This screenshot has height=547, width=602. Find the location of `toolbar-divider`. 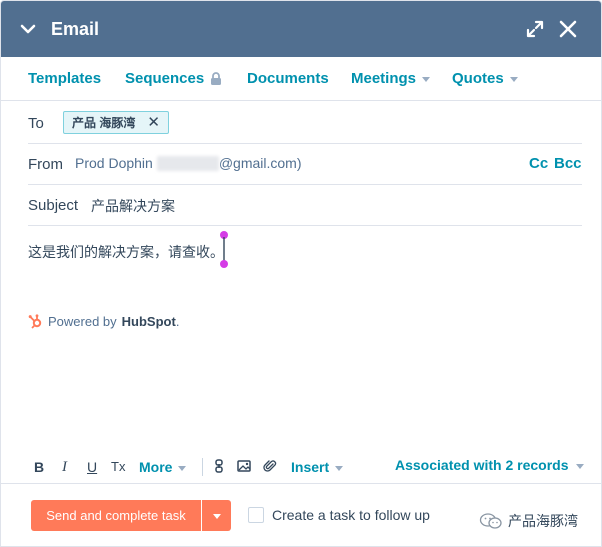

toolbar-divider is located at coordinates (202, 467).